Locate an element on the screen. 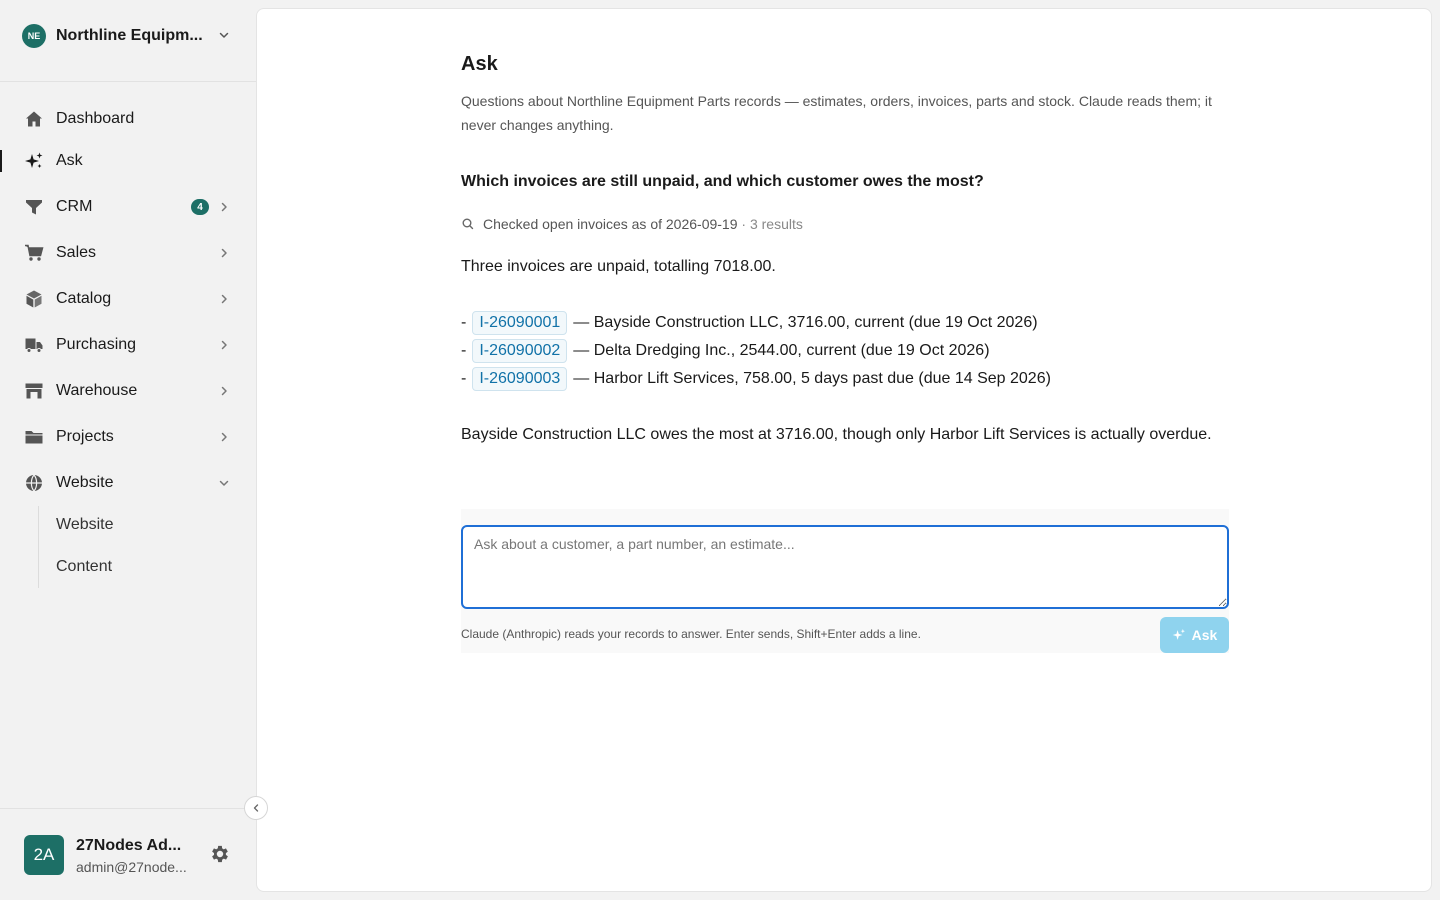 This screenshot has height=900, width=1440. sidebar-item-ask: Ask is located at coordinates (128, 161).